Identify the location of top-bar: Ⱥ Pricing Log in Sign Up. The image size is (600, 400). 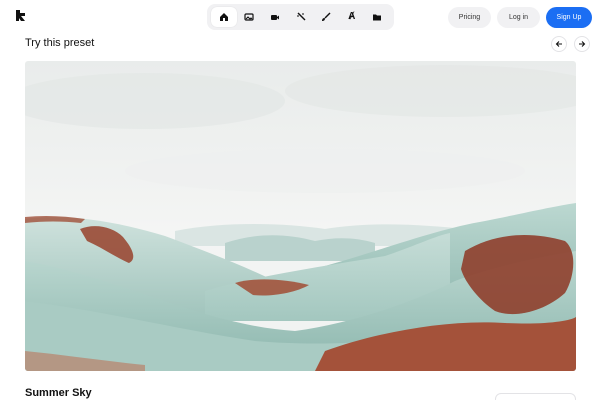
(300, 18).